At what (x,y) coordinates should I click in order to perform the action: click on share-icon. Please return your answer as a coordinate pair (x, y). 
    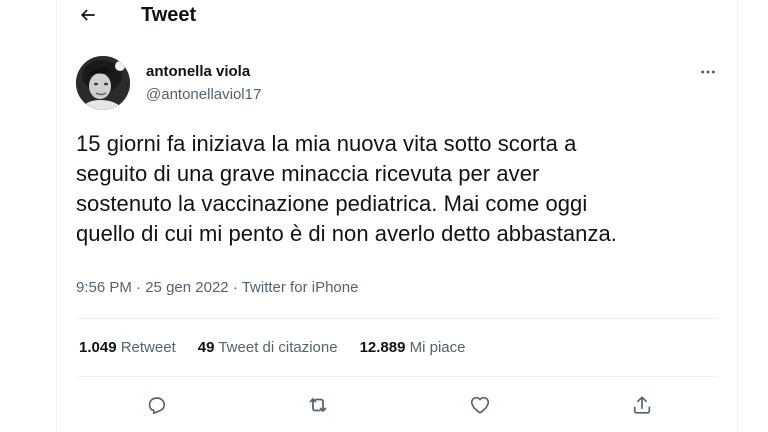
    Looking at the image, I should click on (642, 405).